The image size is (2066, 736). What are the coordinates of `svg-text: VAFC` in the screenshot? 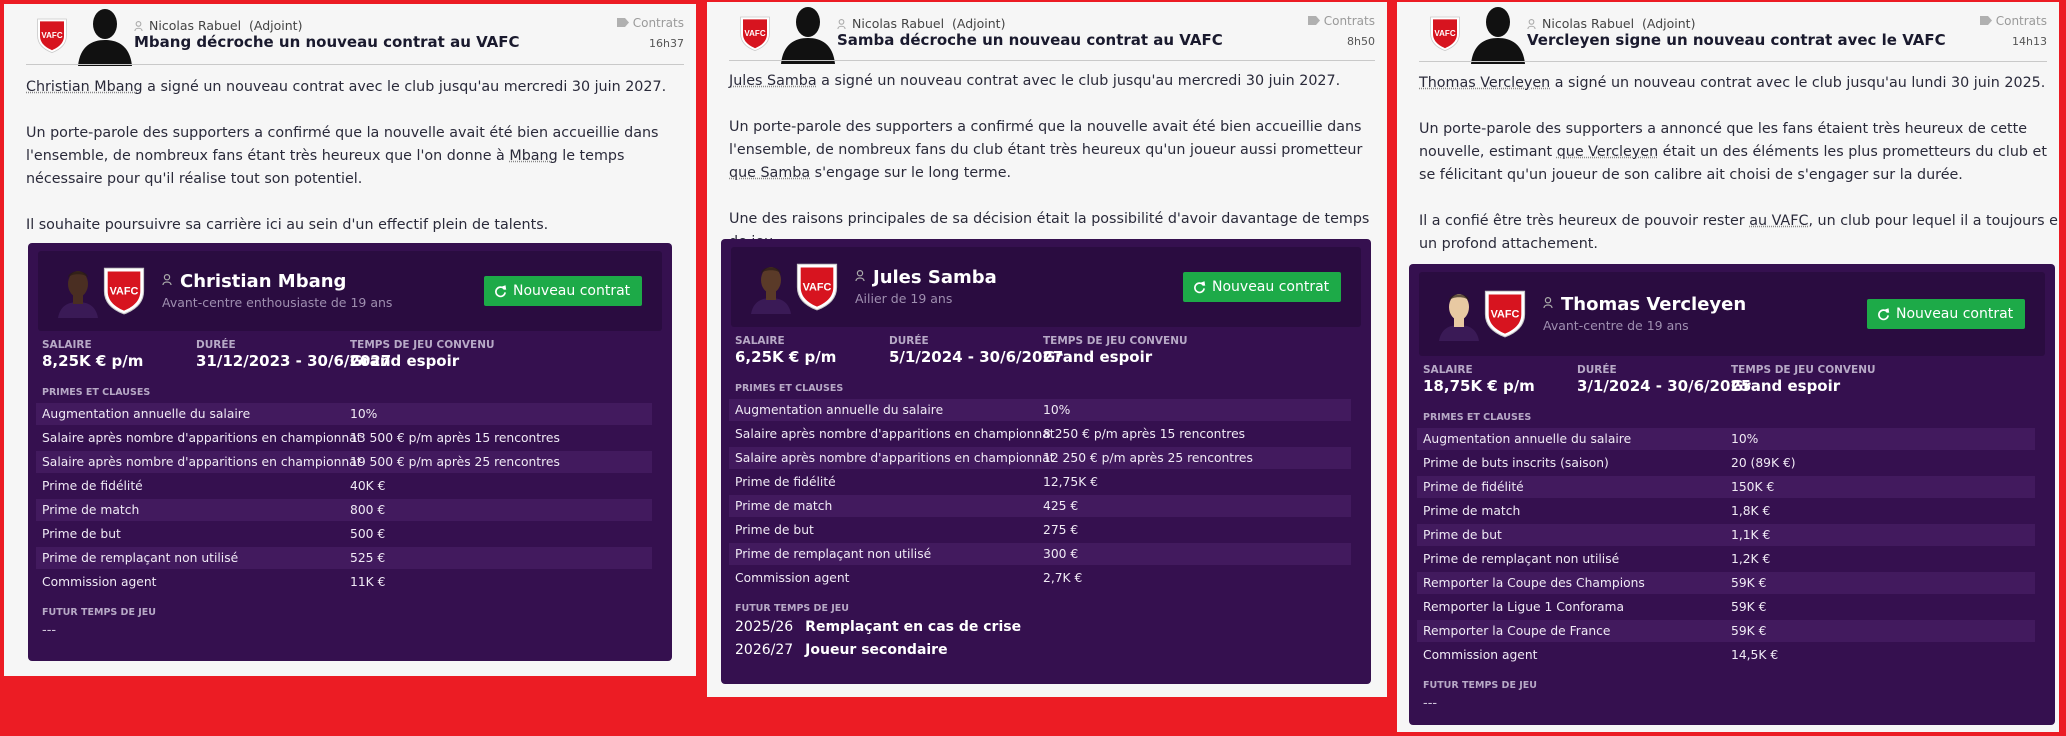 It's located at (817, 287).